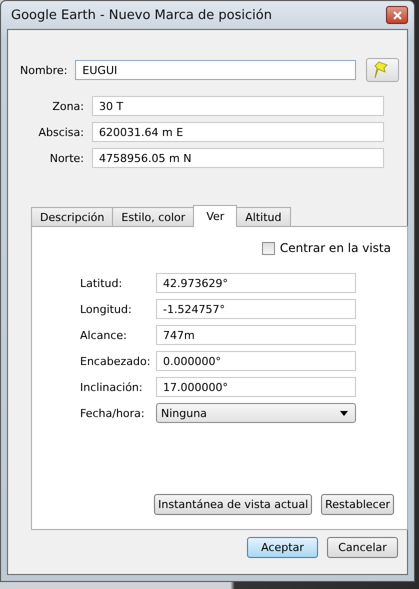 The width and height of the screenshot is (419, 589). What do you see at coordinates (238, 106) in the screenshot?
I see `coordinate-field: 30 T` at bounding box center [238, 106].